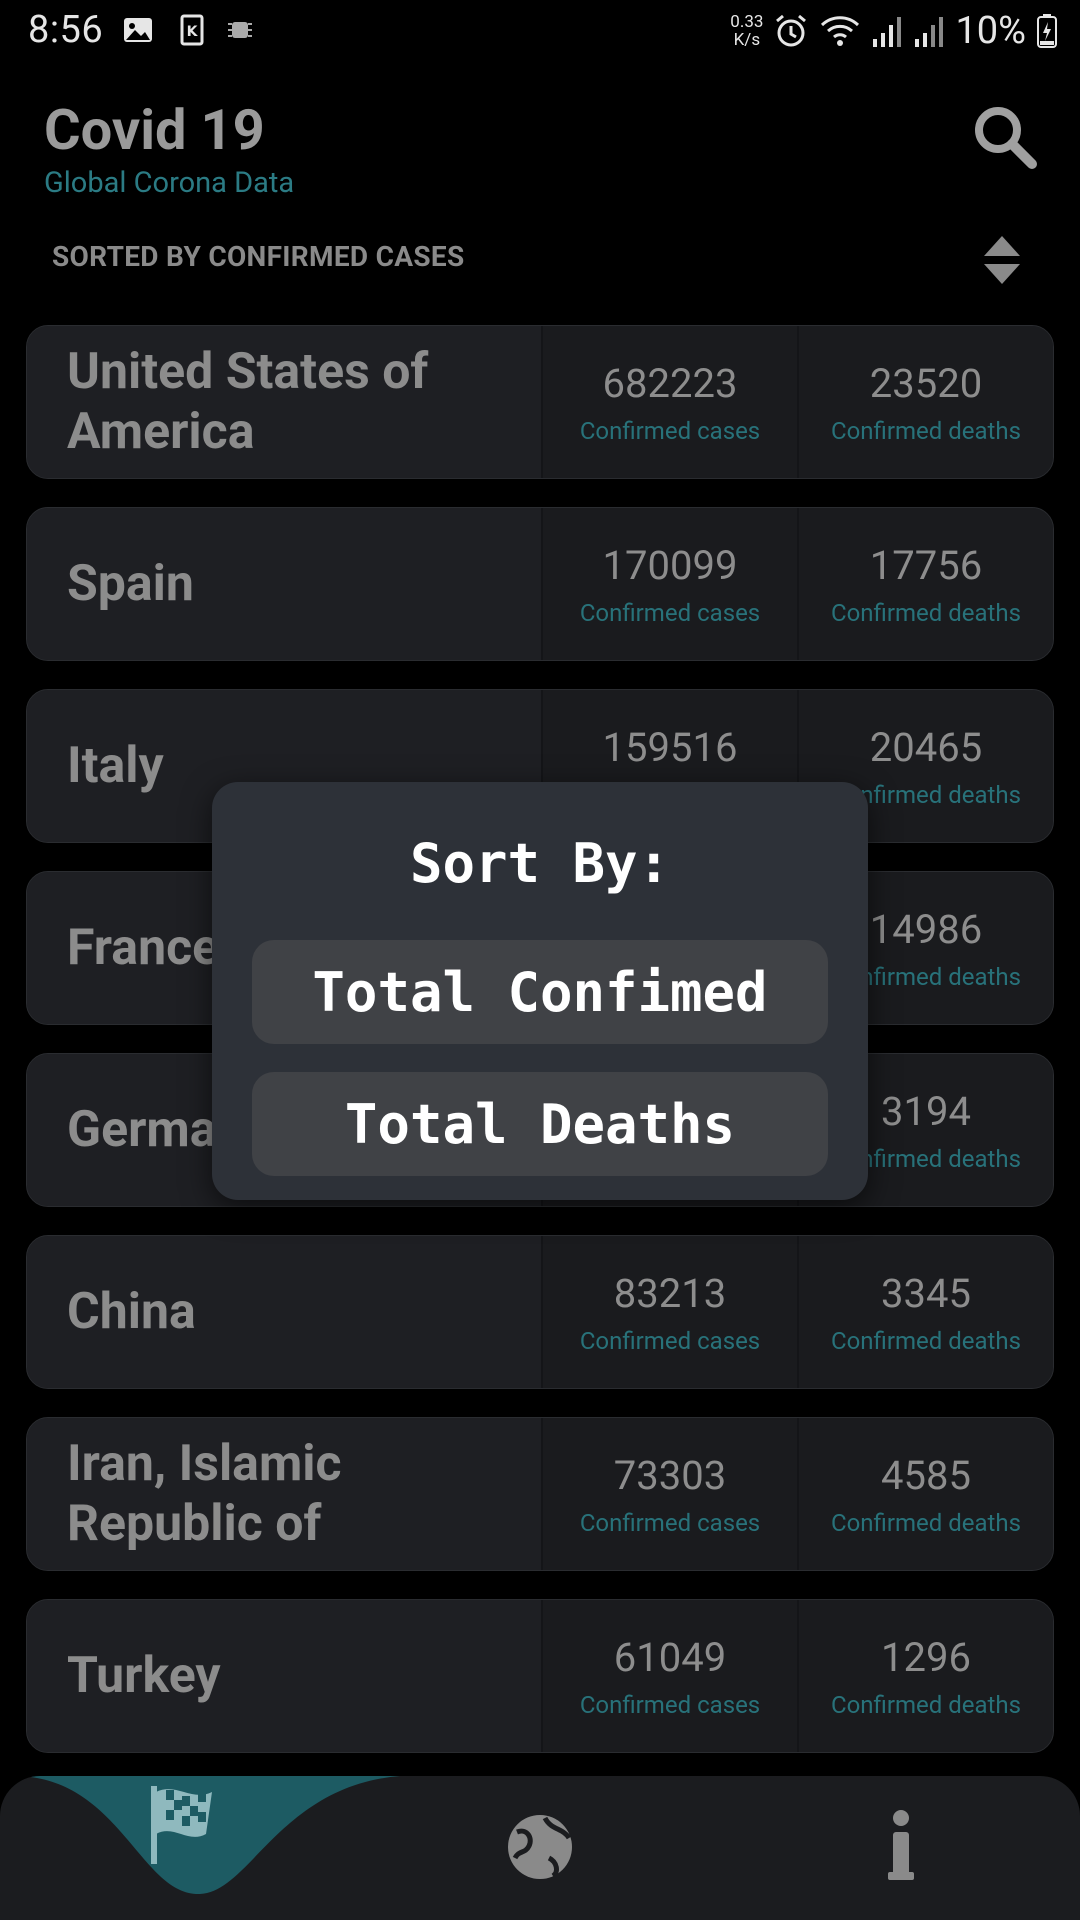 This screenshot has width=1080, height=1920. I want to click on gallery-icon, so click(138, 30).